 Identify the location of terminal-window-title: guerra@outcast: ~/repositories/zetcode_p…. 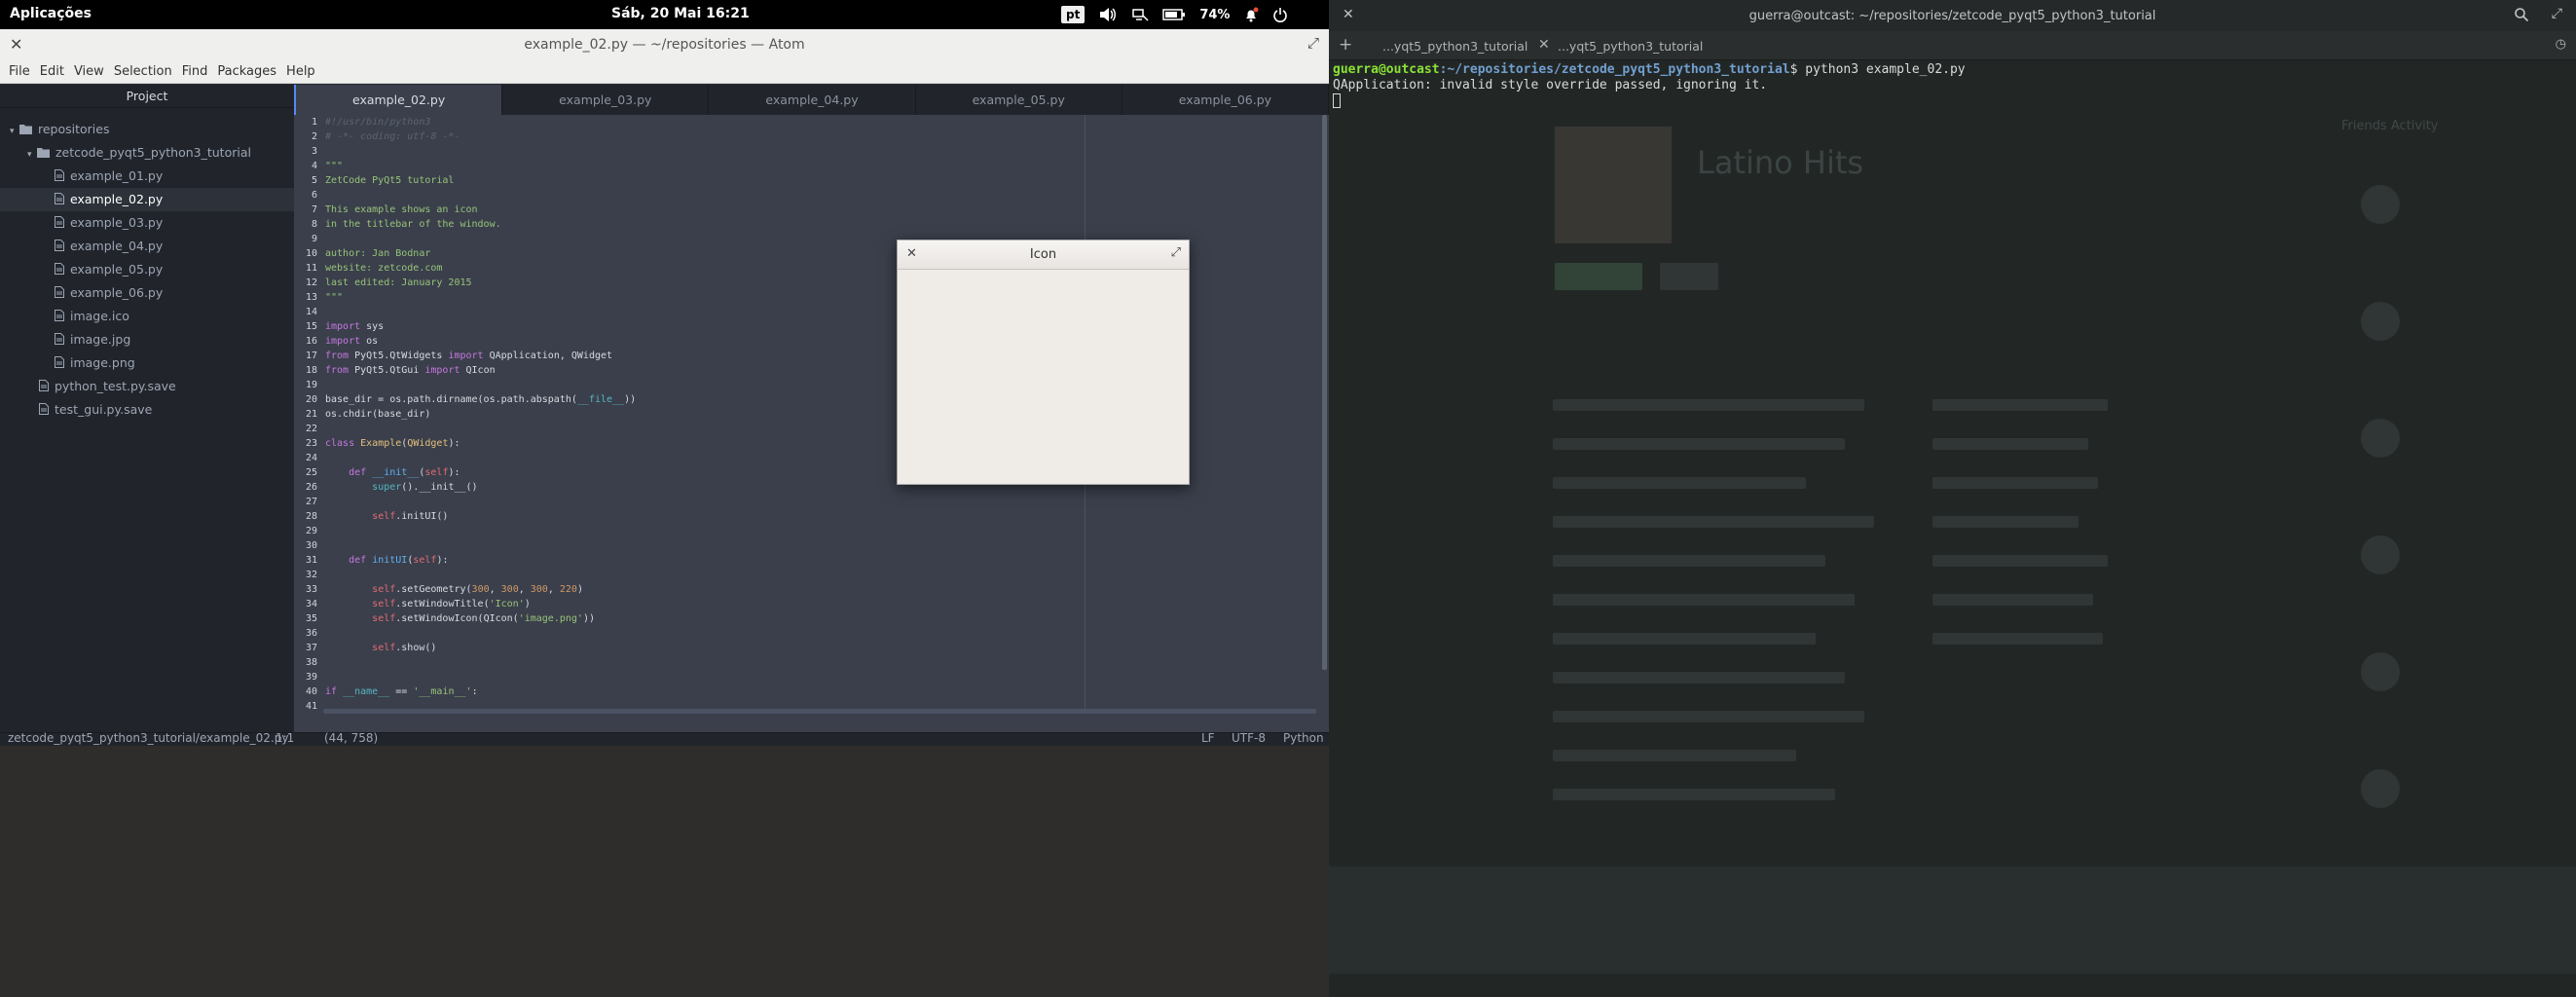
(1952, 16).